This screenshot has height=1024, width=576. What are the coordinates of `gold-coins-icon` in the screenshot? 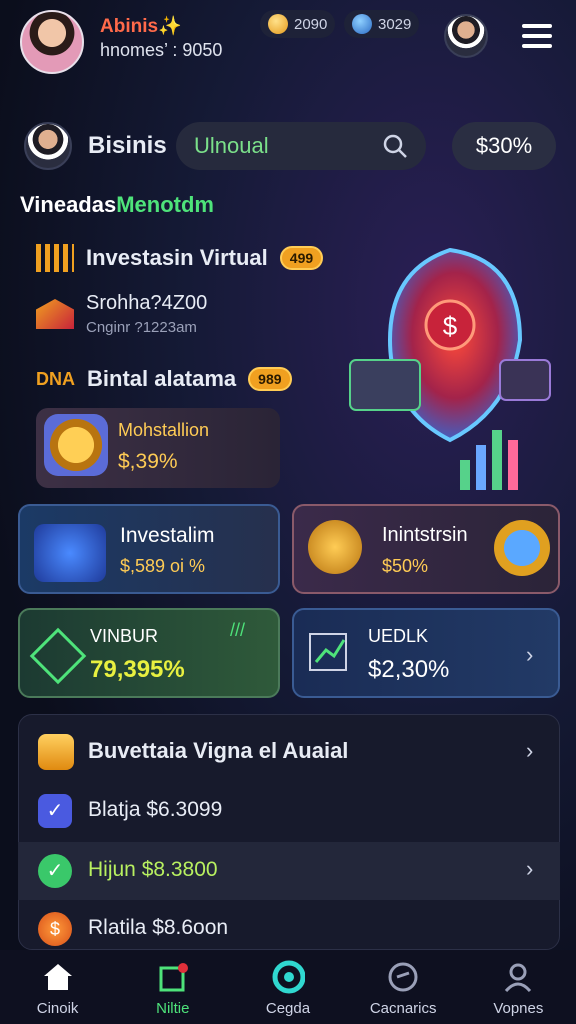 It's located at (76, 445).